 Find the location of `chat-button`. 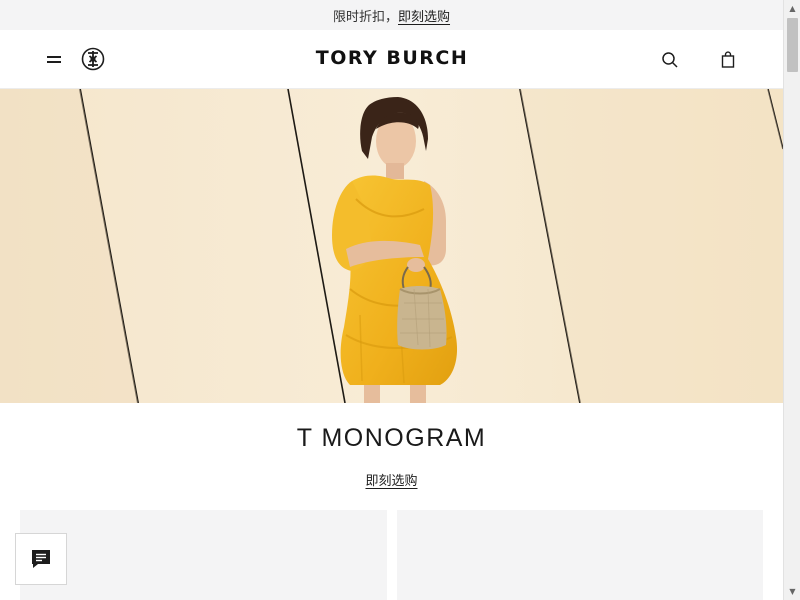

chat-button is located at coordinates (41, 559).